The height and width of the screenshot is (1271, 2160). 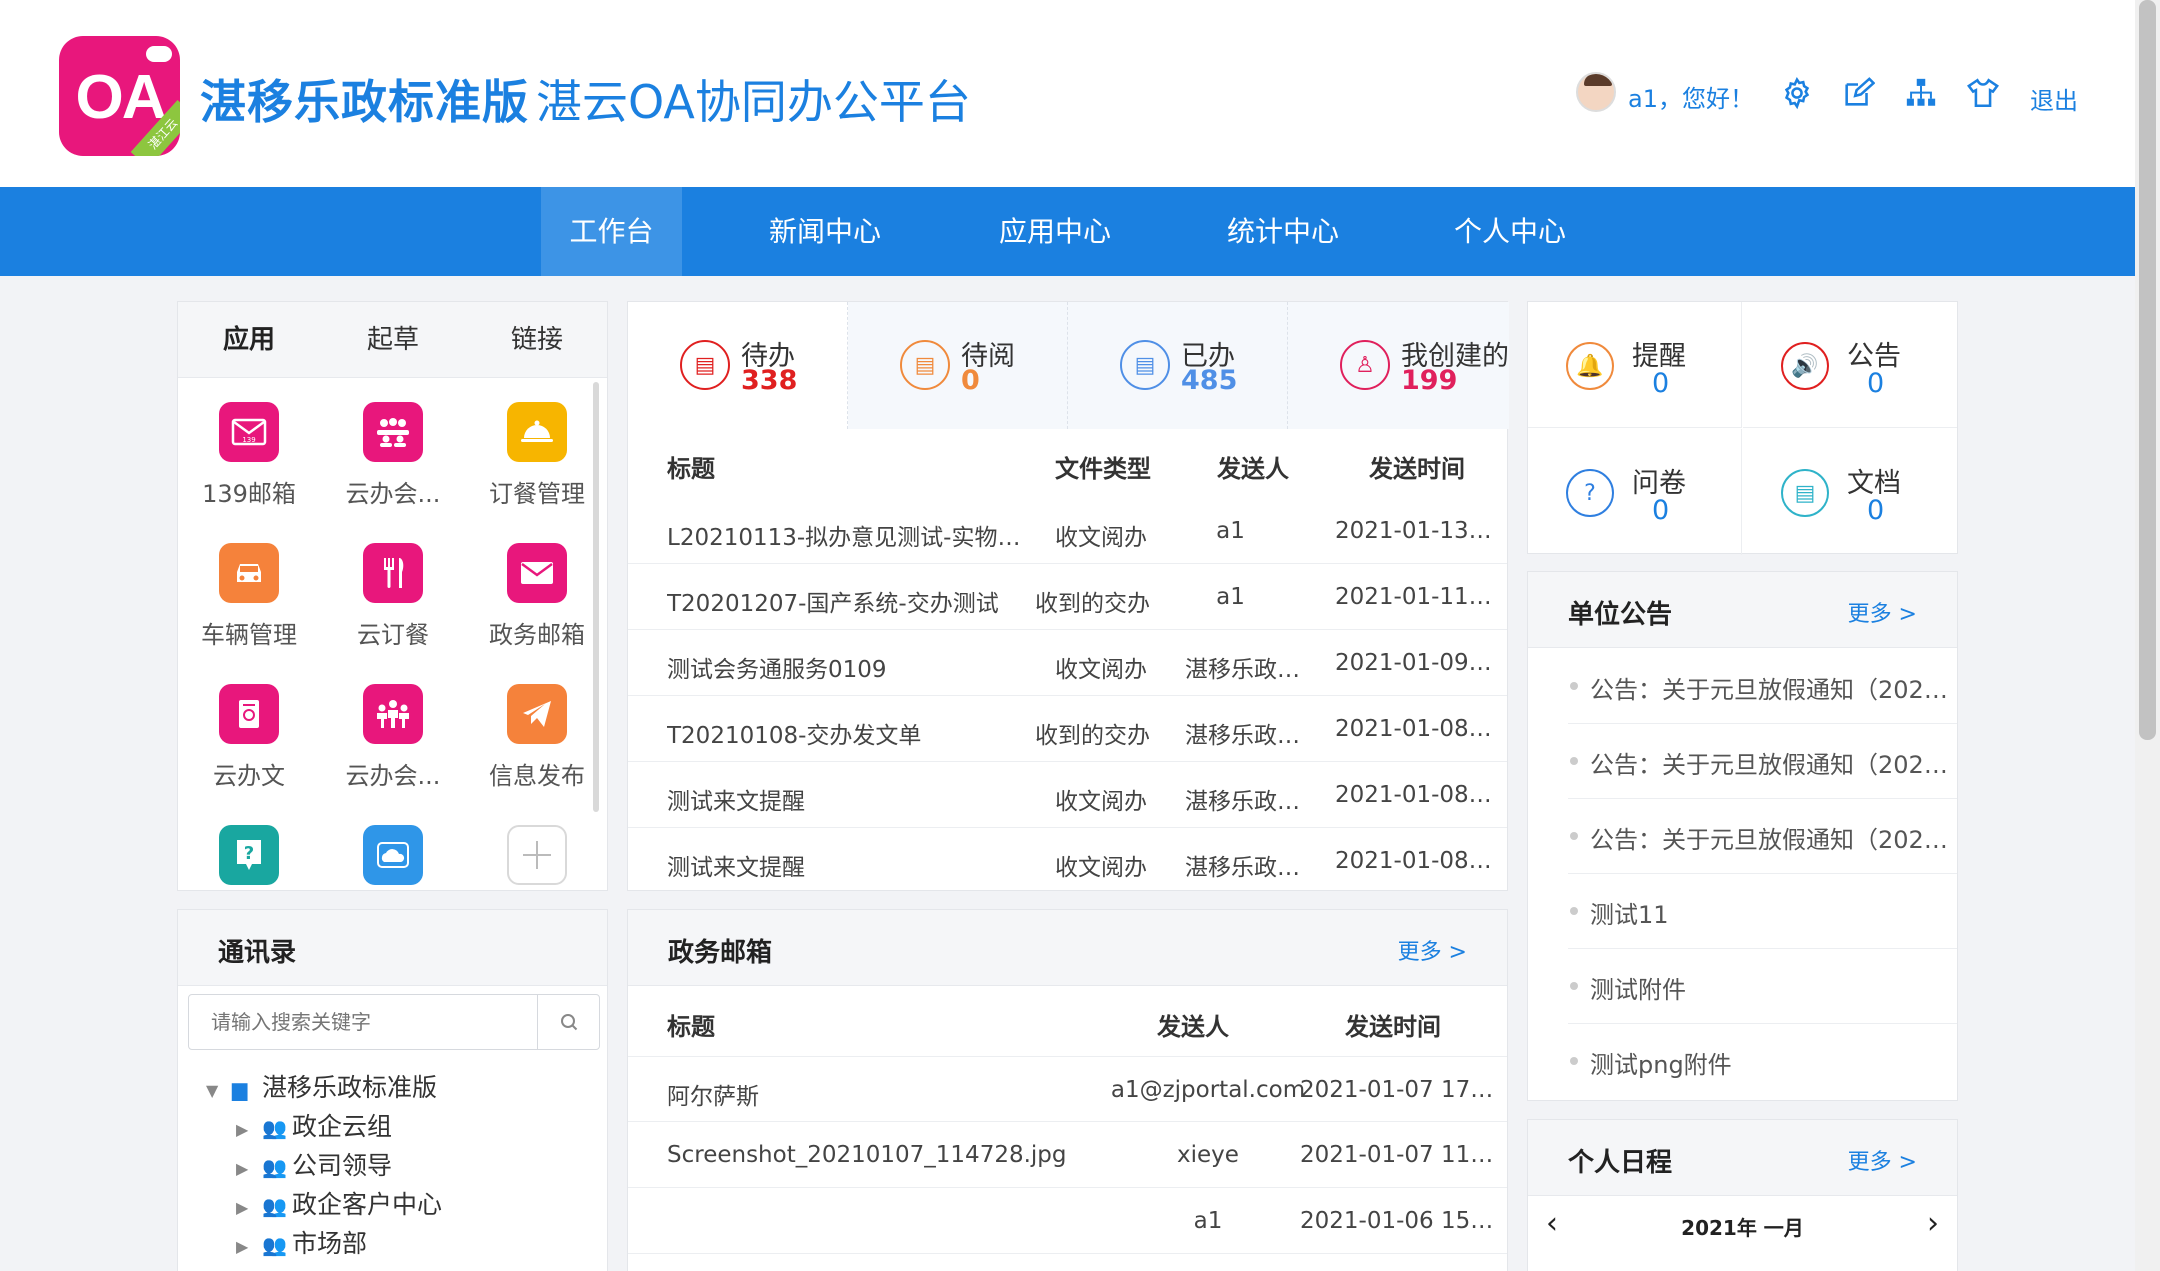 I want to click on nav-item-news: 新闻中心, so click(x=825, y=231).